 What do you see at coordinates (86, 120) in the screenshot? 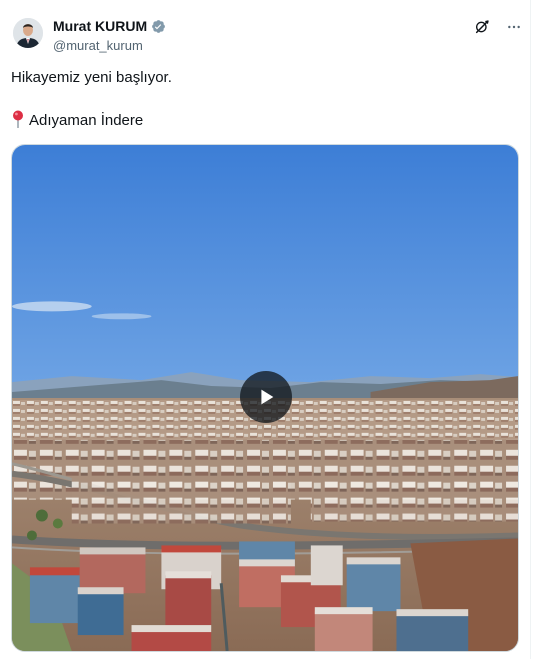
I see `tweet-location-text: Adıyaman İndere` at bounding box center [86, 120].